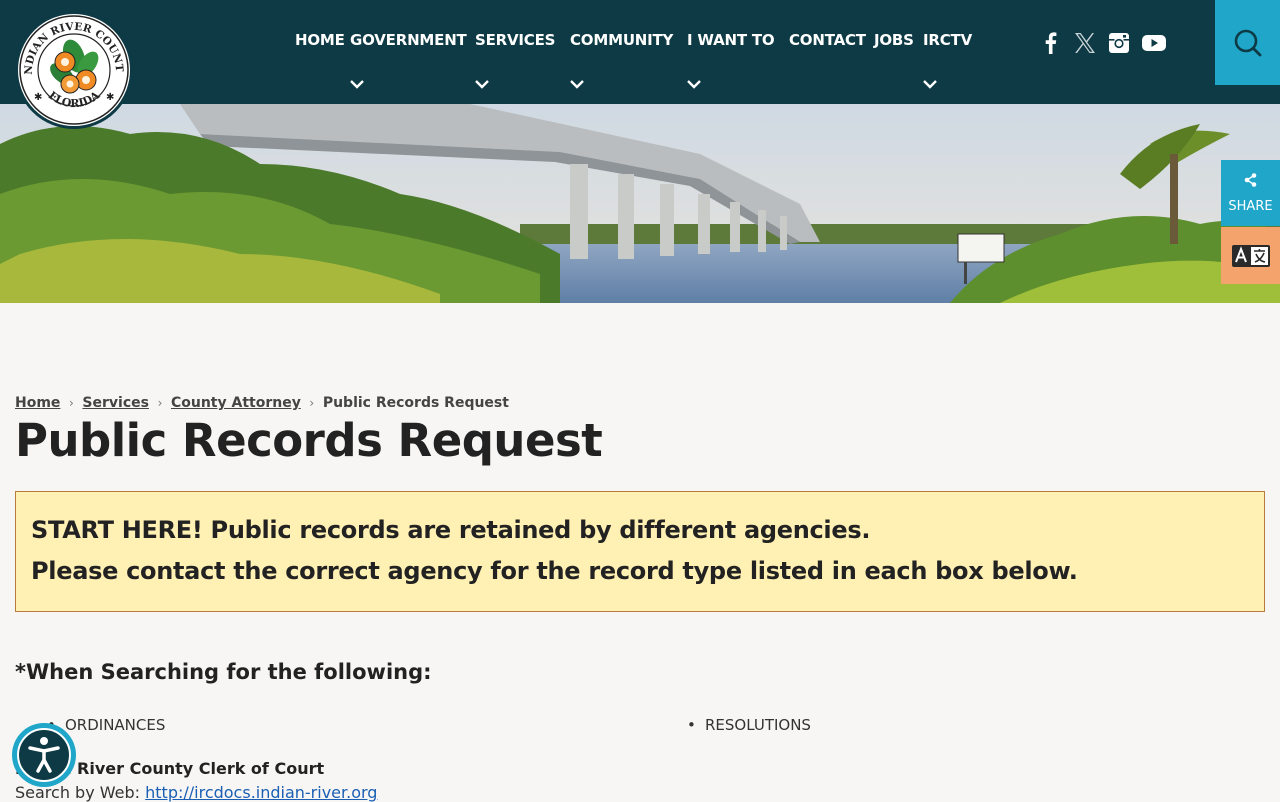 This screenshot has width=1280, height=802. I want to click on clerk-docs-link: http://ircdocs.indian-river.org, so click(261, 792).